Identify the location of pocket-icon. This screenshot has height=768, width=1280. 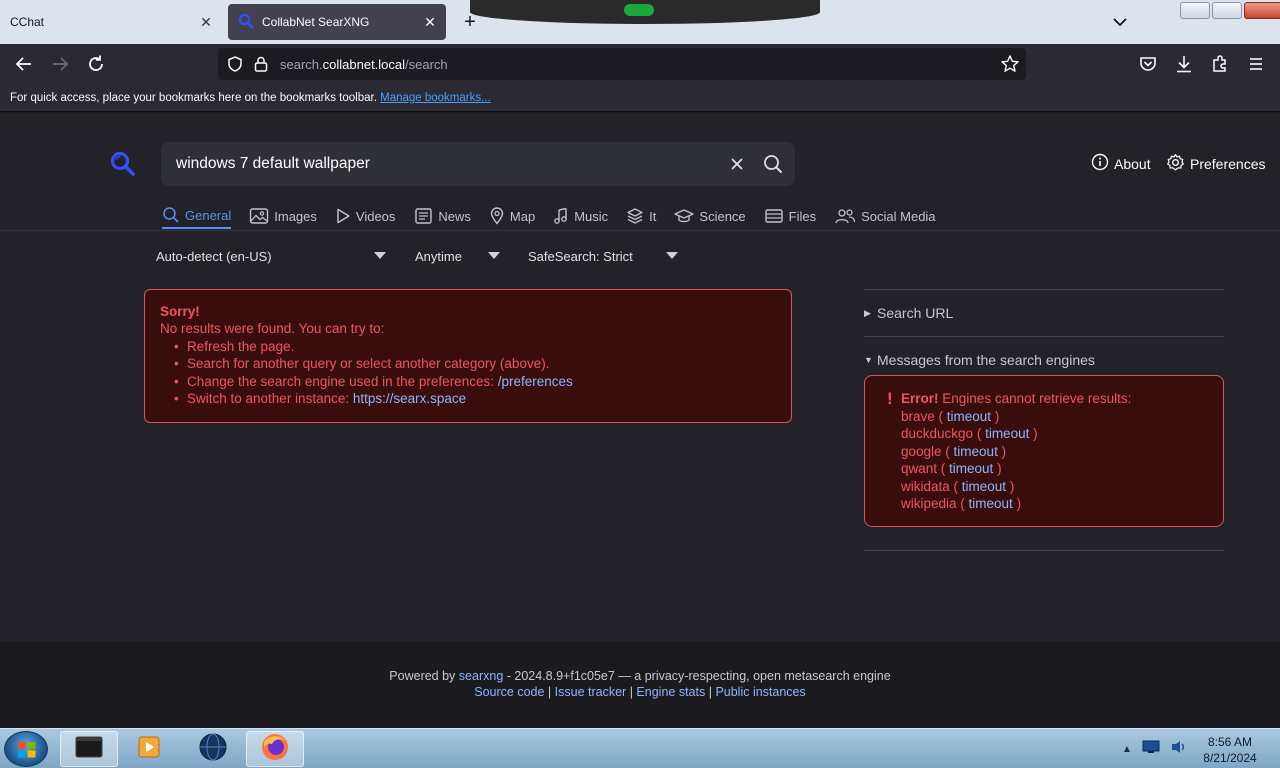
(1148, 64).